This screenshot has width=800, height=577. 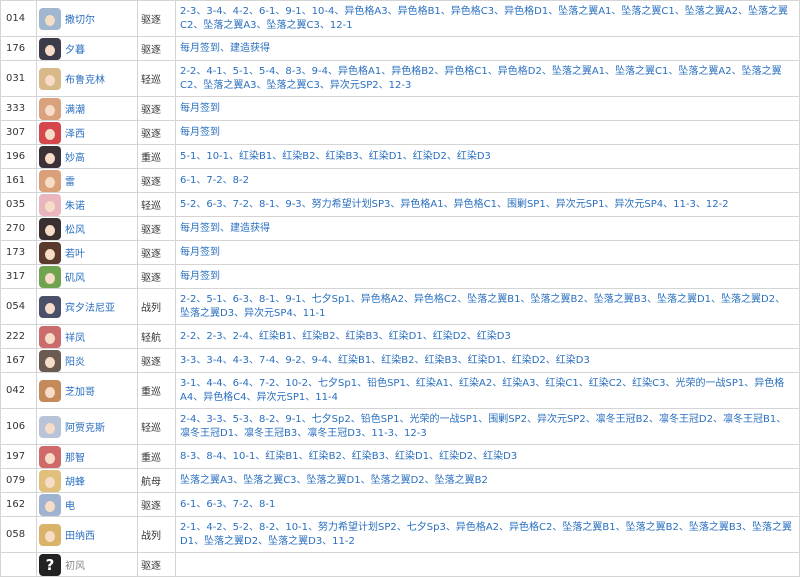 I want to click on table-row: 270 松风 驱逐 每月签到、建造获得, so click(x=400, y=228).